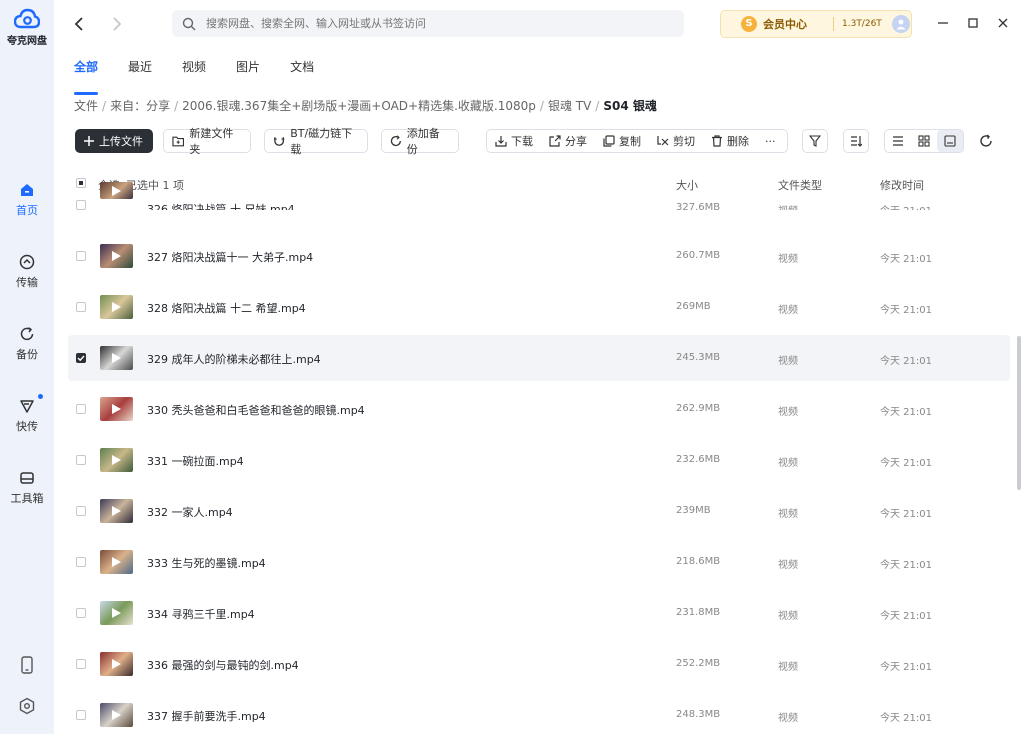 The width and height of the screenshot is (1024, 734). I want to click on mobile-button, so click(27, 666).